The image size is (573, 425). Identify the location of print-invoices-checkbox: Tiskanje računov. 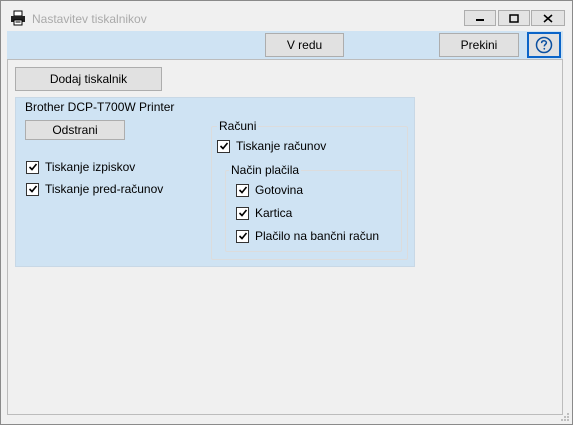
(271, 146).